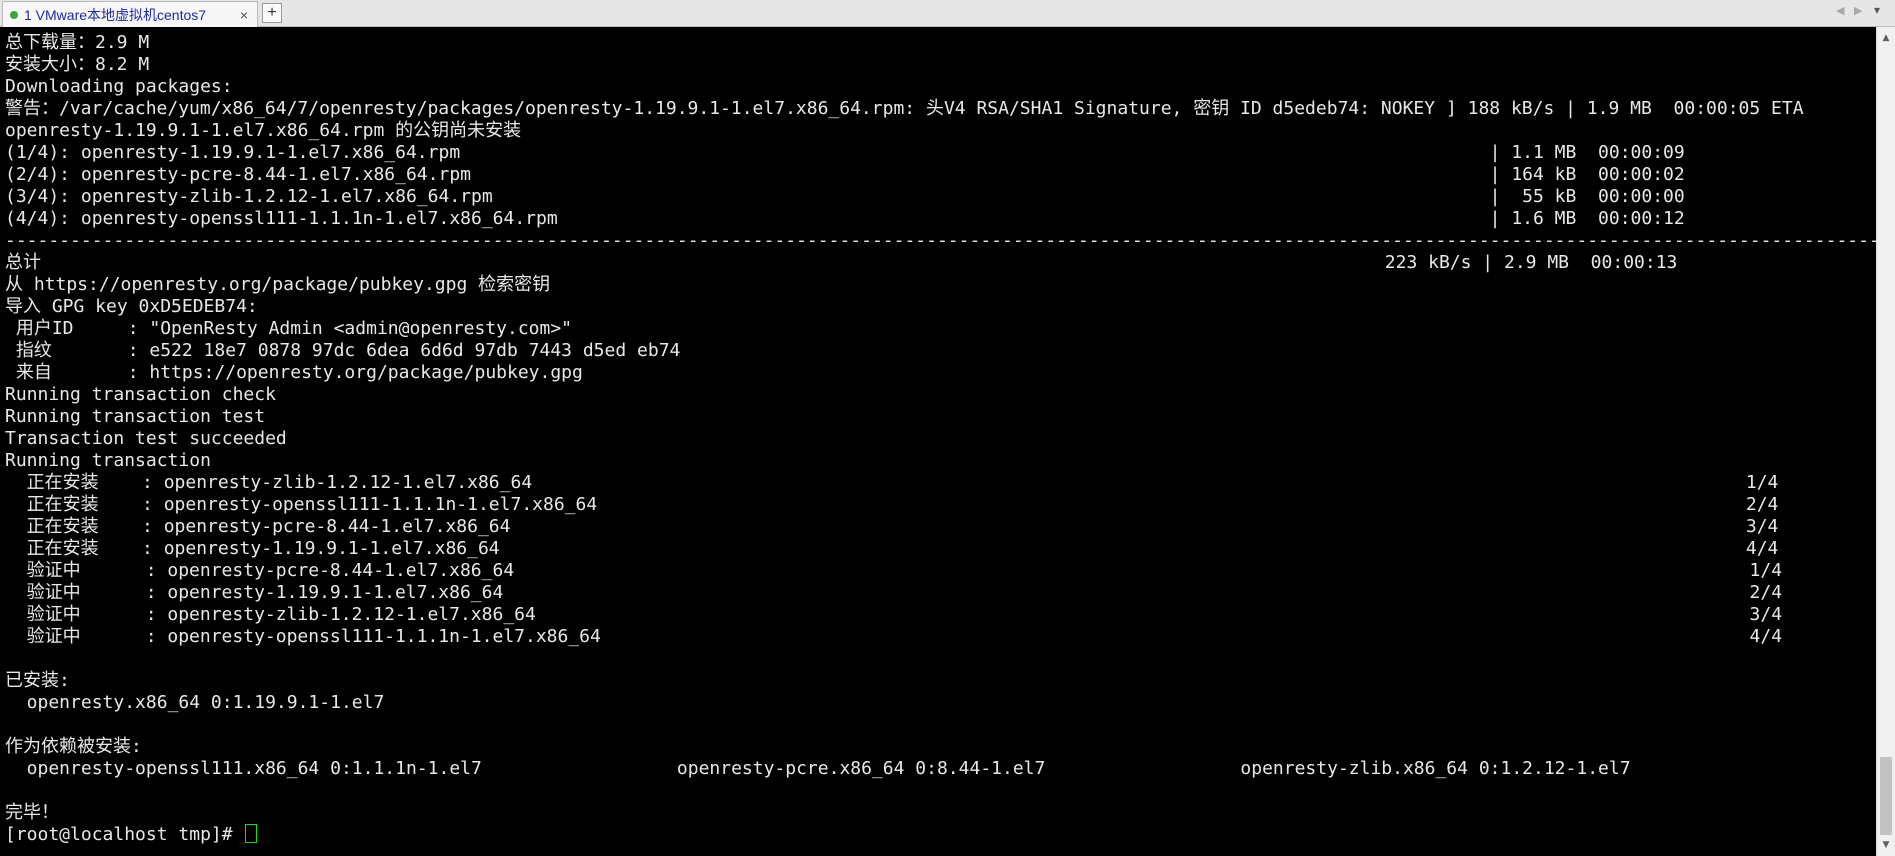  What do you see at coordinates (37, 680) in the screenshot?
I see `terminal-line: 已安装:` at bounding box center [37, 680].